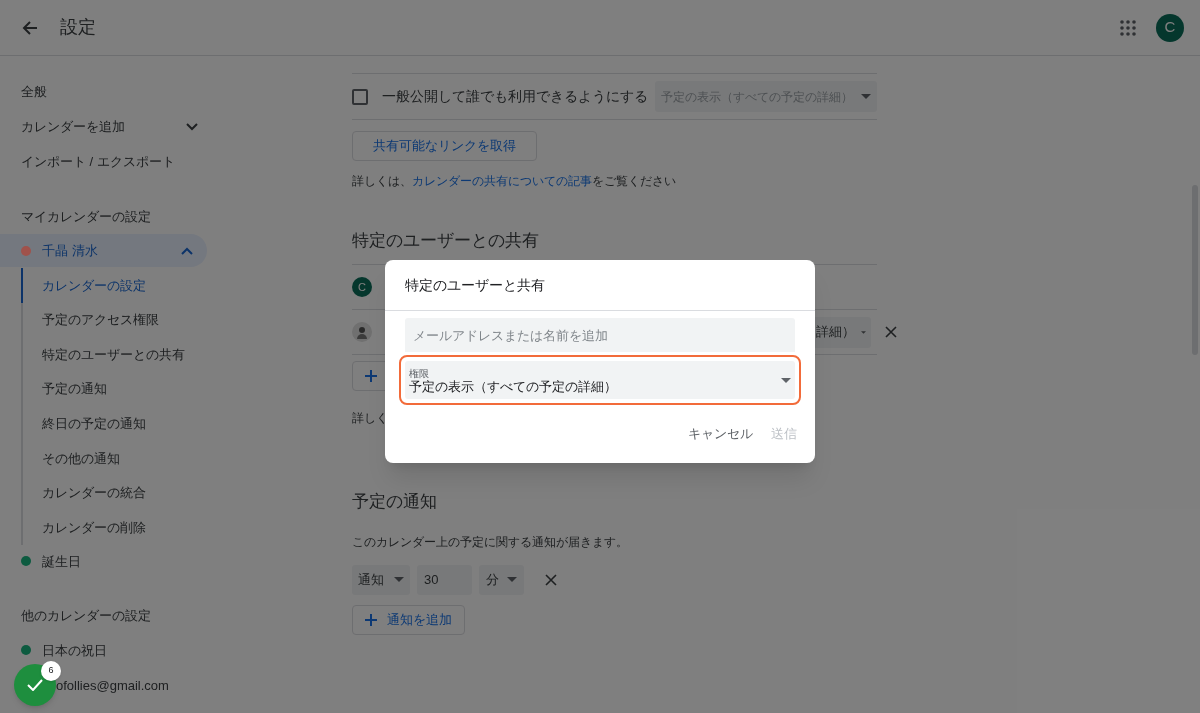  Describe the element at coordinates (103, 126) in the screenshot. I see `sidebar-item: カレンダーを追加` at that location.